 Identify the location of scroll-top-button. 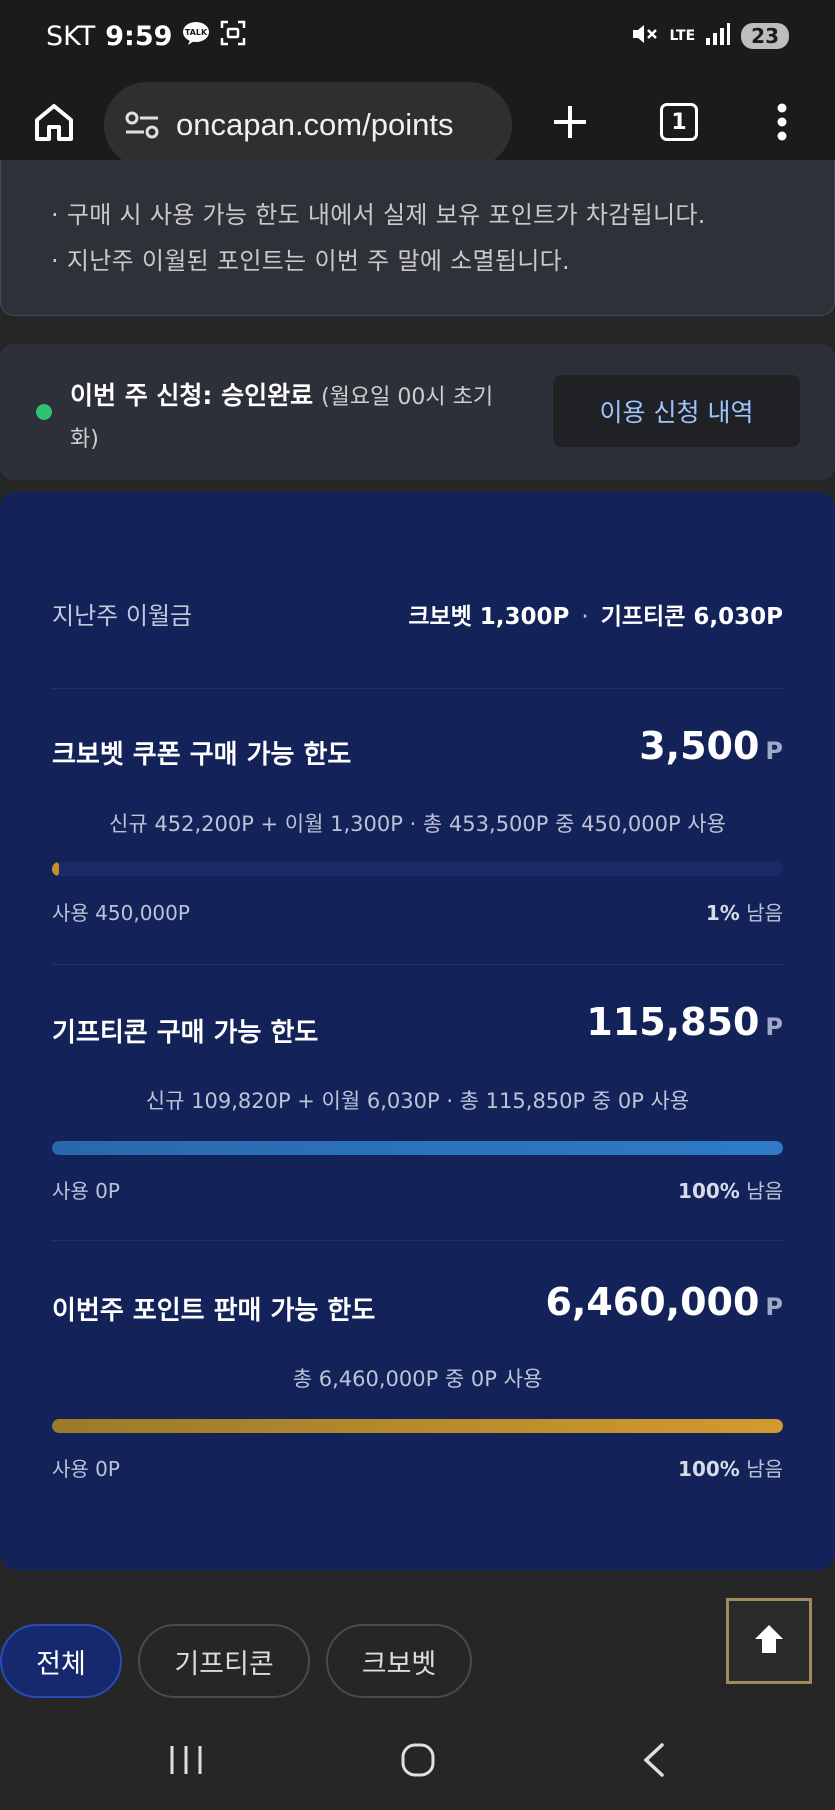
(769, 1641).